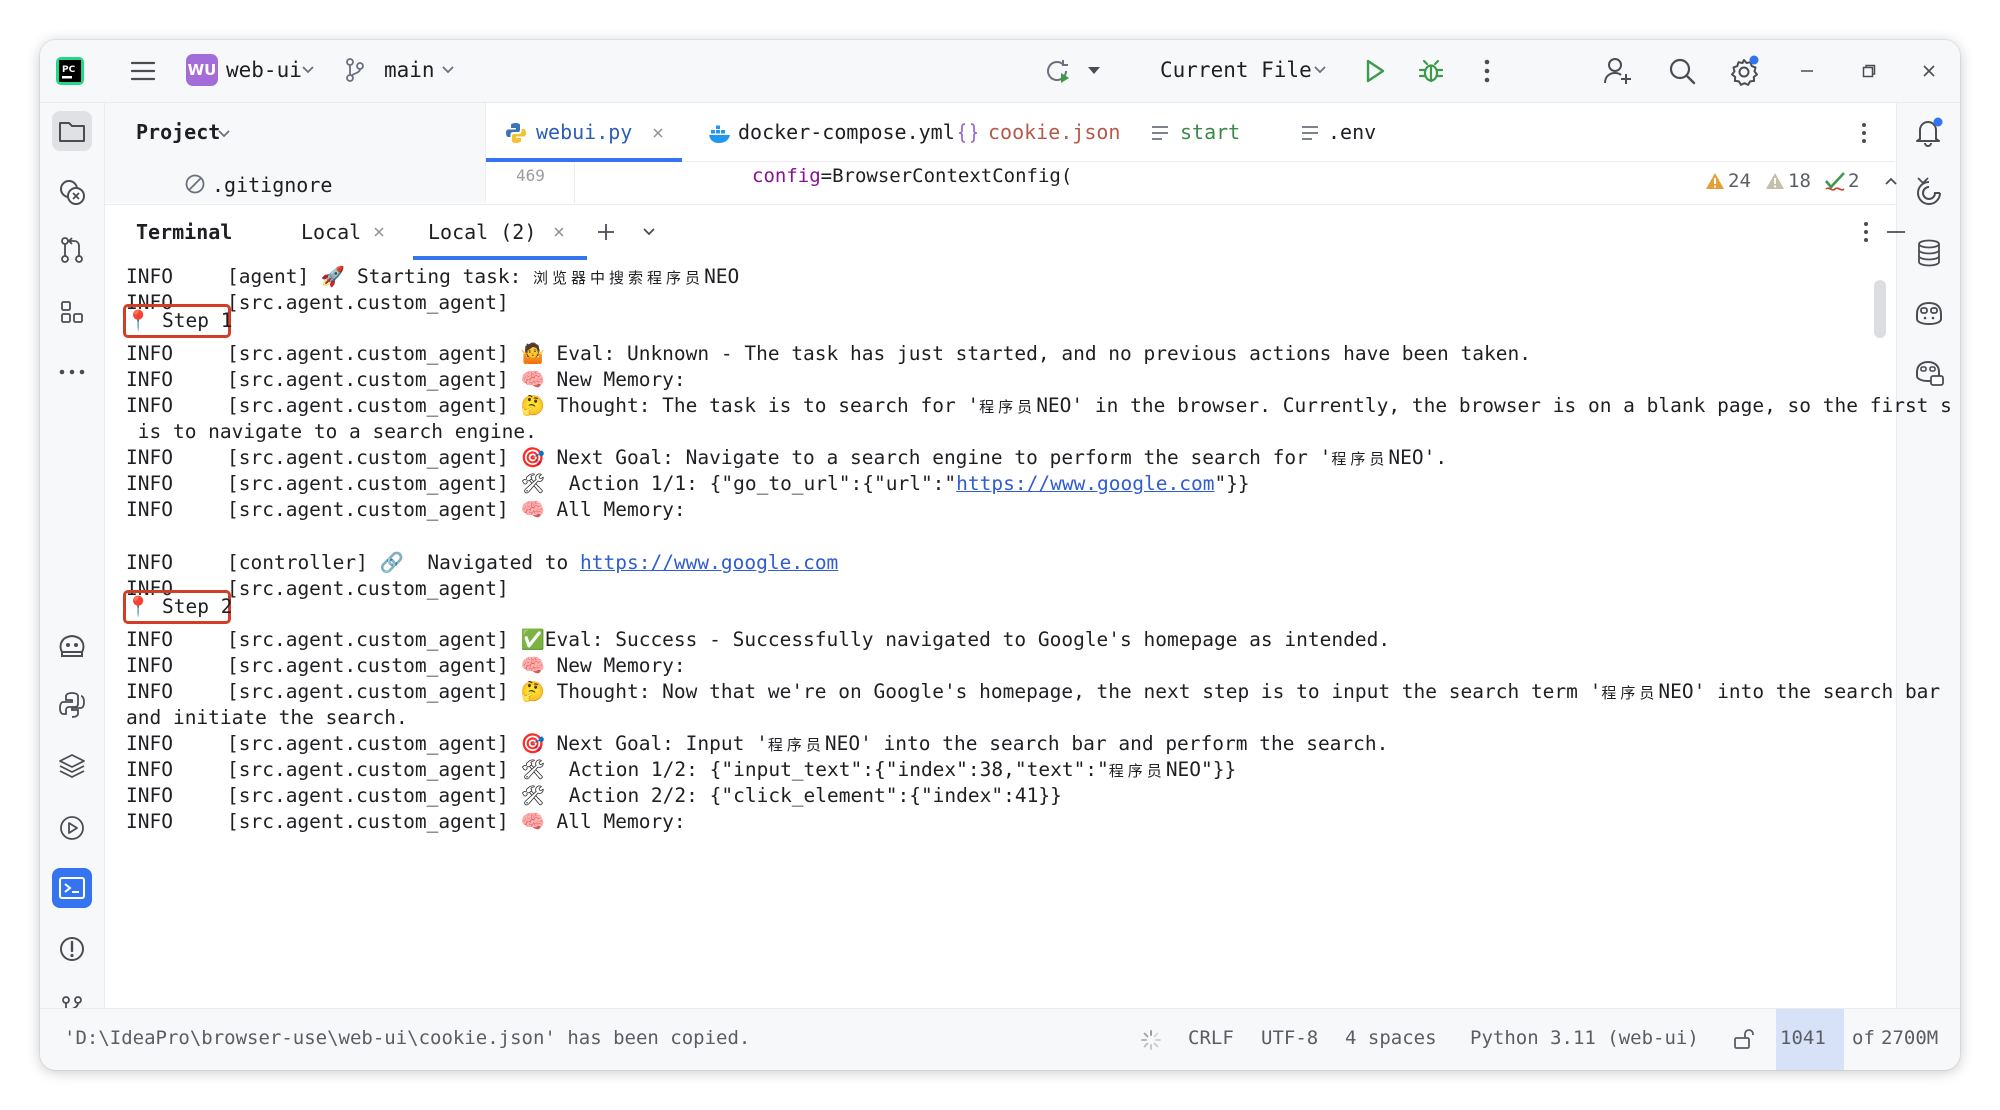  I want to click on problems-tool-icon, so click(72, 949).